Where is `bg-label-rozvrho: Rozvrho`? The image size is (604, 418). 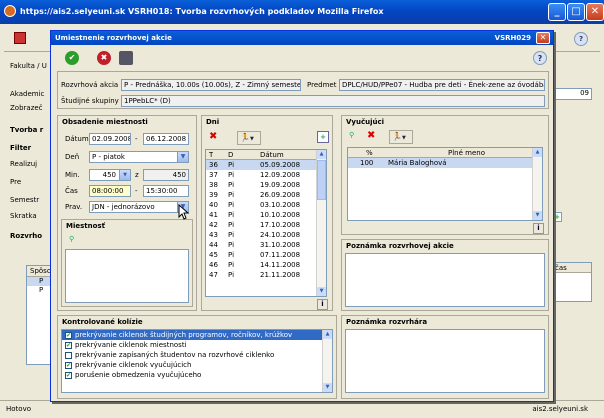
bg-label-rozvrho: Rozvrho is located at coordinates (26, 236).